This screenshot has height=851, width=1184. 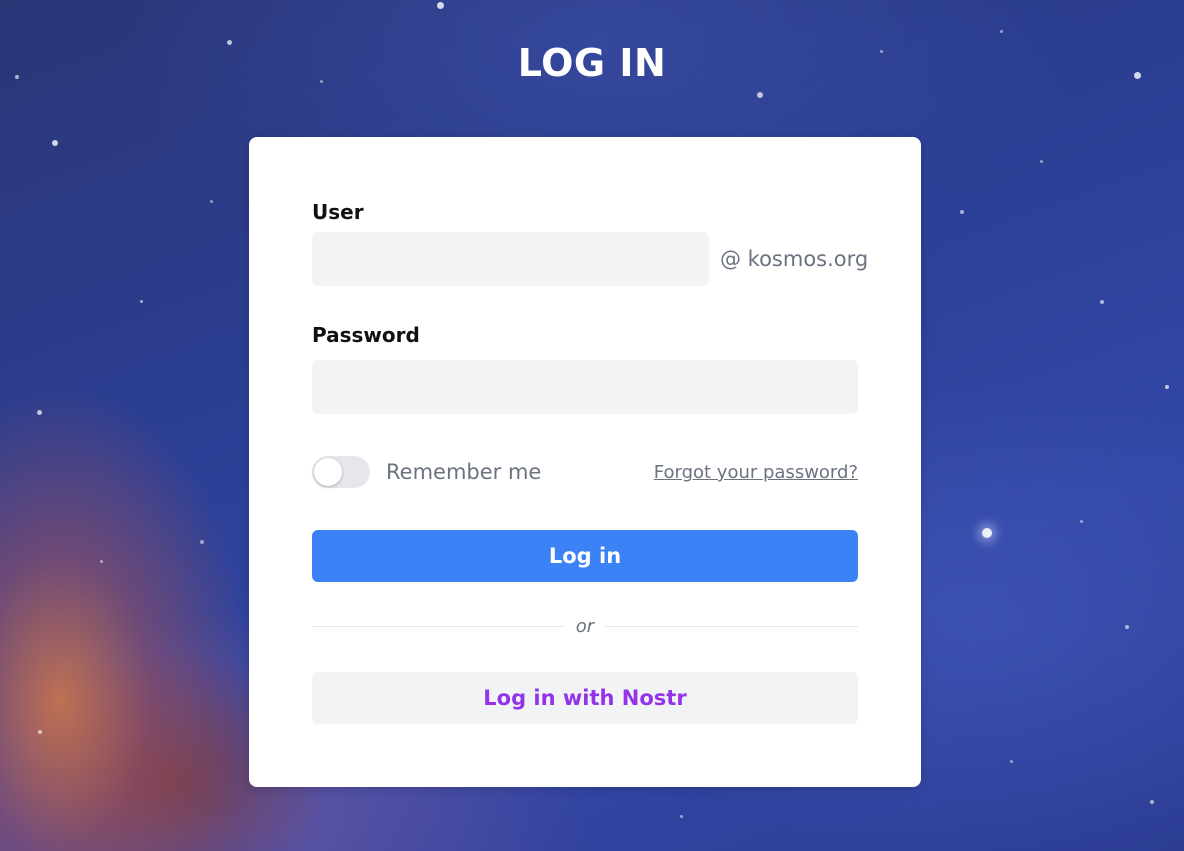 I want to click on or-divider: or, so click(x=585, y=627).